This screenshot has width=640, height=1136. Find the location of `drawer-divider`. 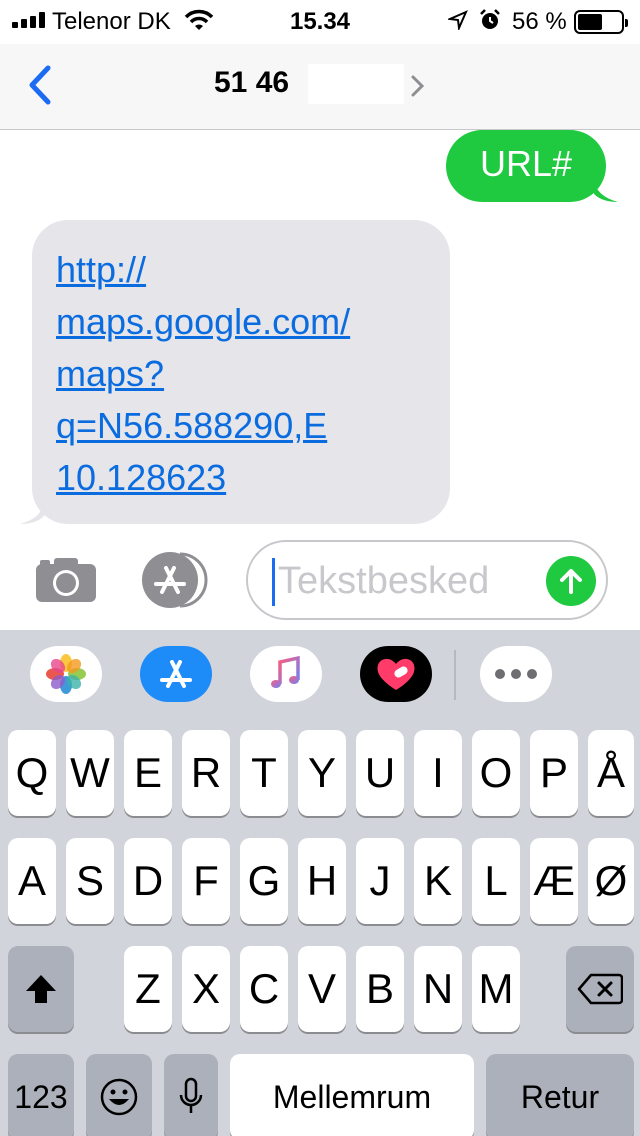

drawer-divider is located at coordinates (455, 675).